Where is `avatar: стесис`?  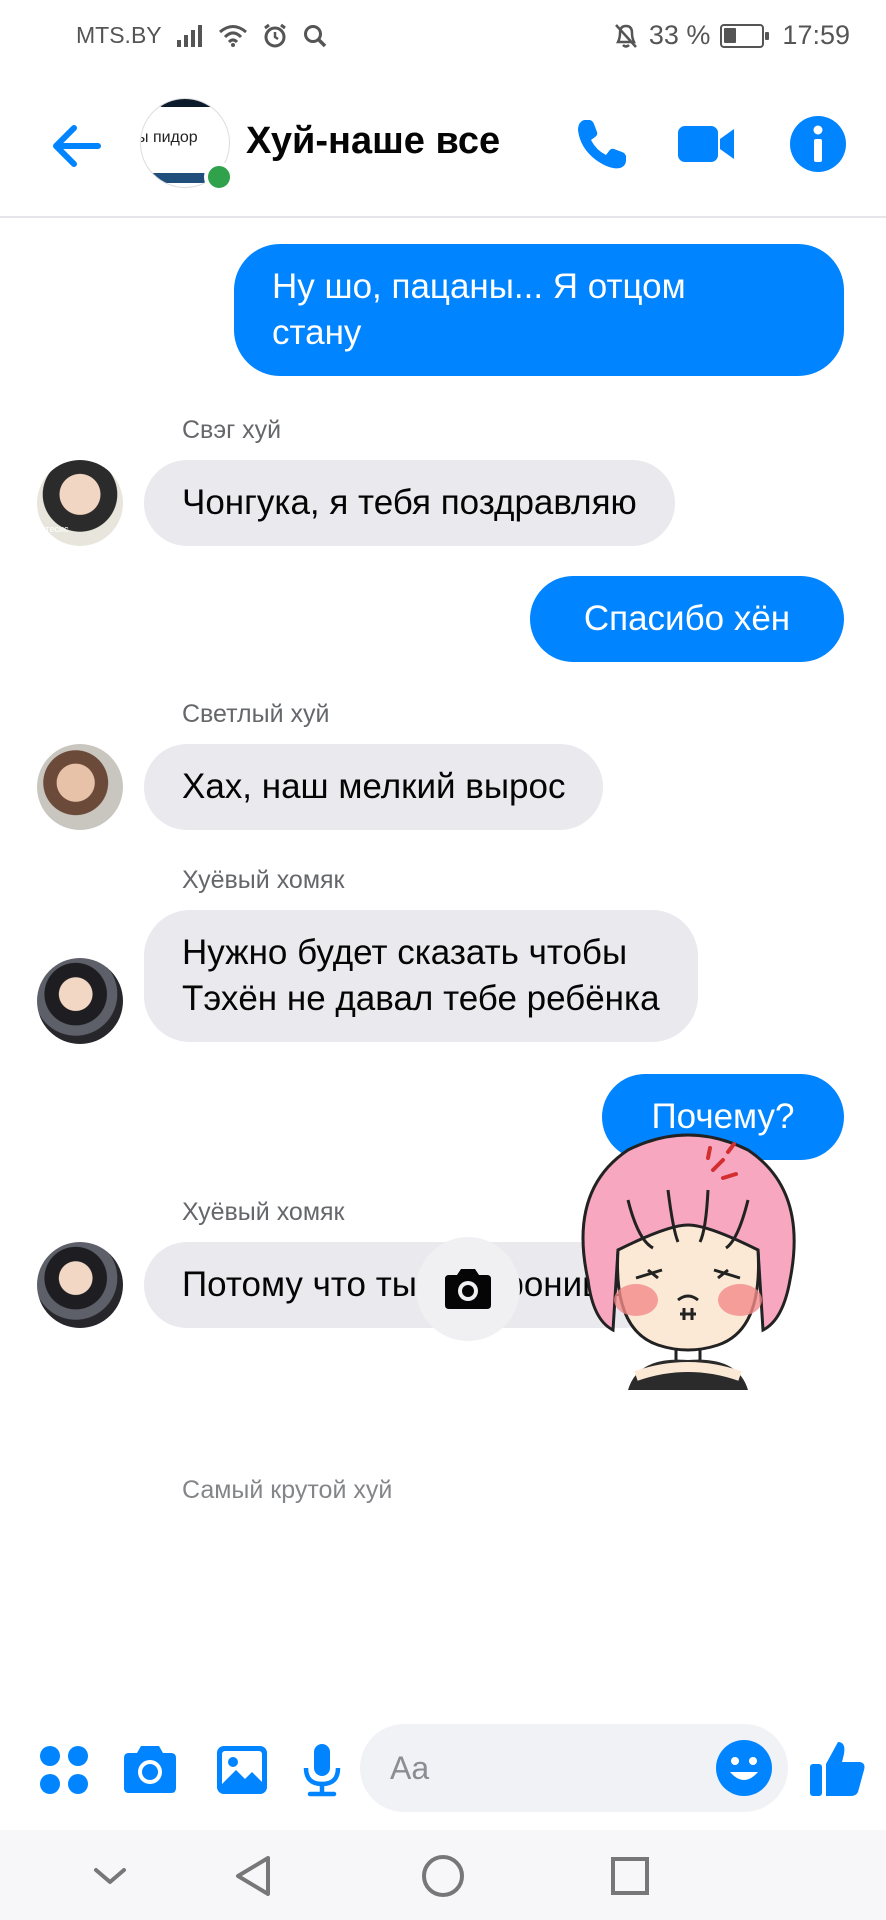
avatar: стесис is located at coordinates (80, 503).